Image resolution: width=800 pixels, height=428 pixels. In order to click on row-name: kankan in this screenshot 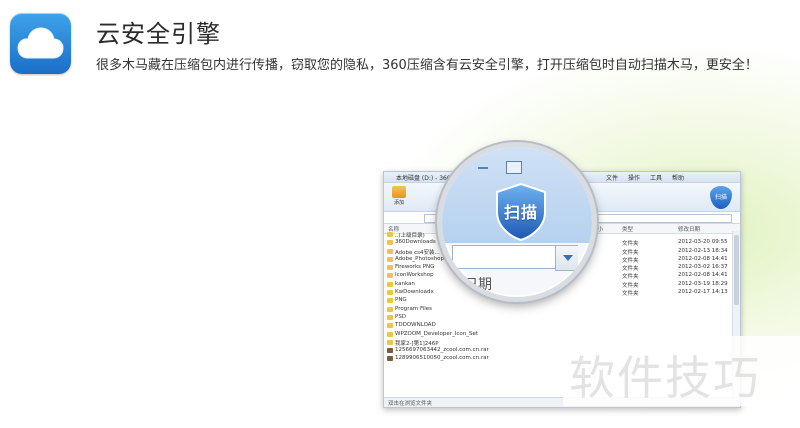, I will do `click(405, 283)`.